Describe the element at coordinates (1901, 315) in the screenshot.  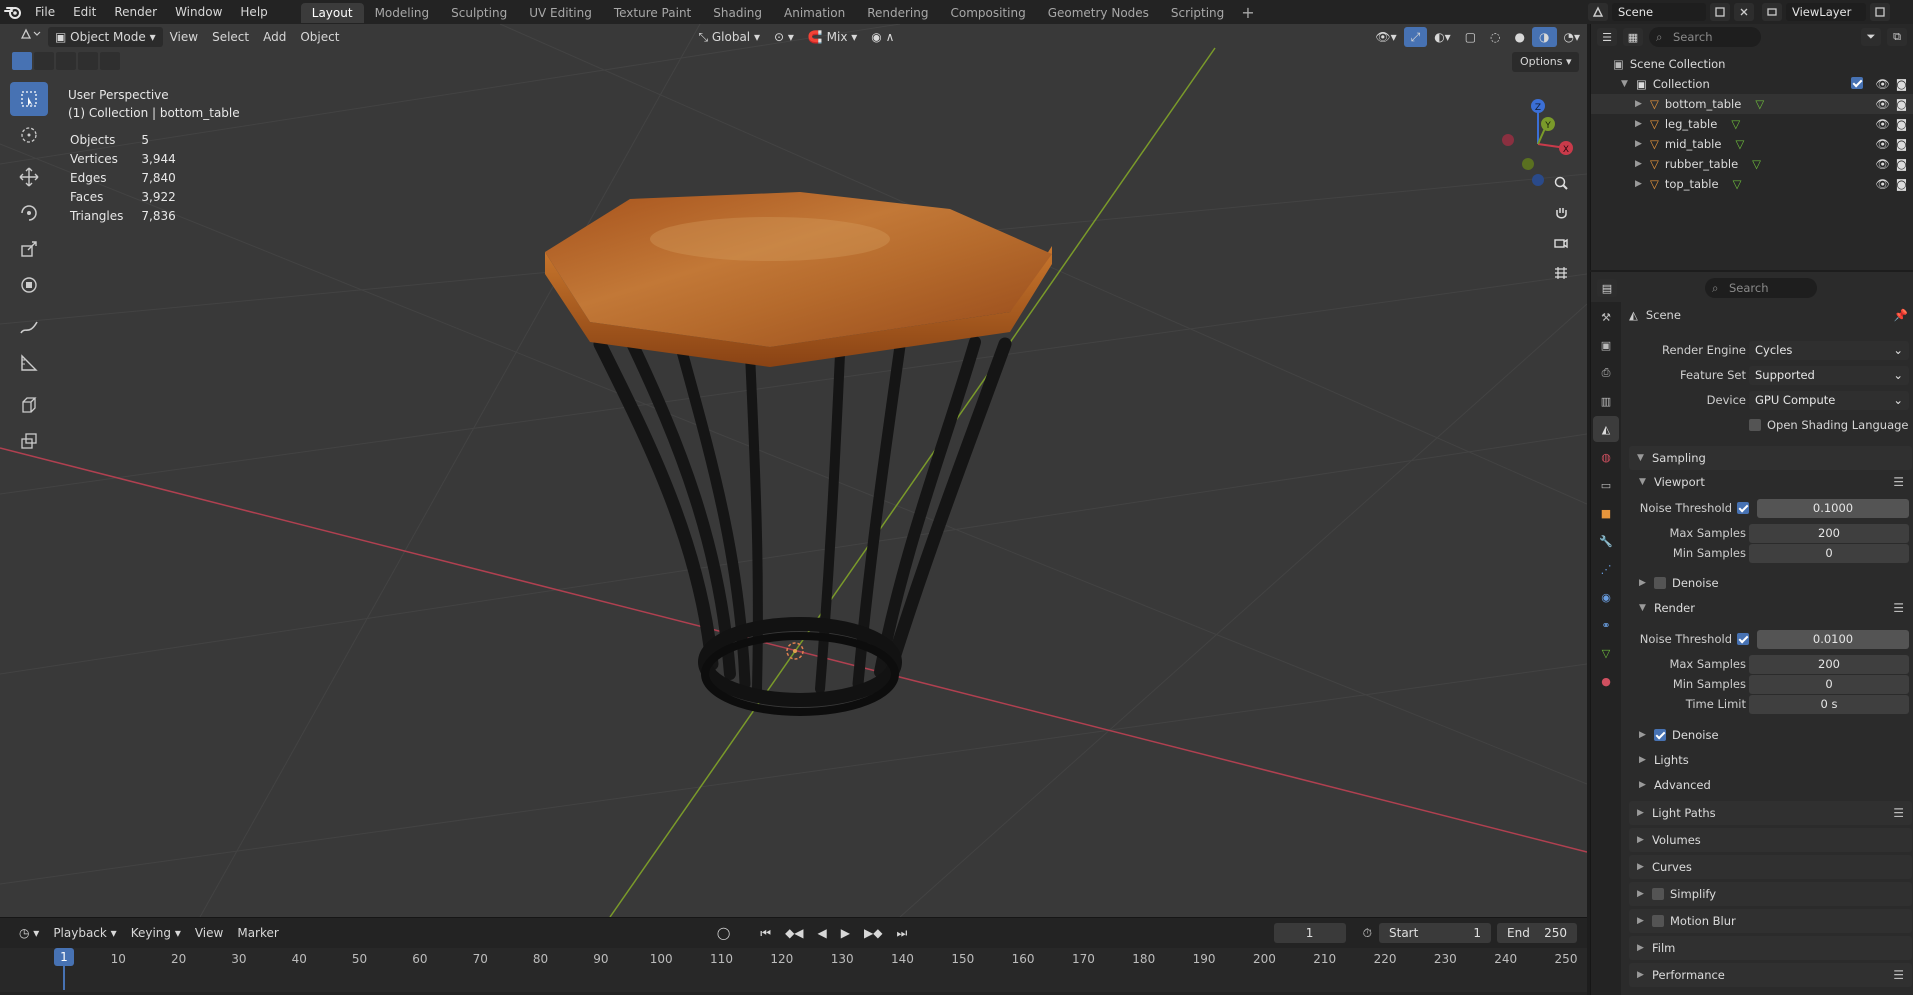
I see `pin-icon: 📌` at that location.